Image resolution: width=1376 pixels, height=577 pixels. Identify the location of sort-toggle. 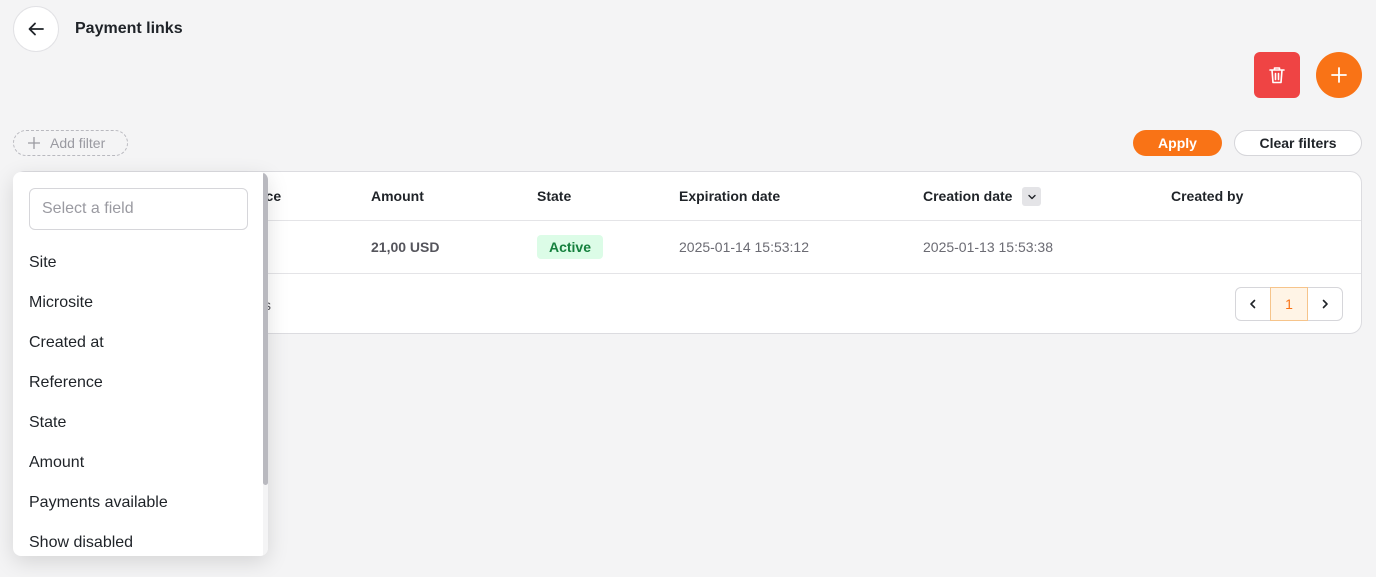
(1031, 196).